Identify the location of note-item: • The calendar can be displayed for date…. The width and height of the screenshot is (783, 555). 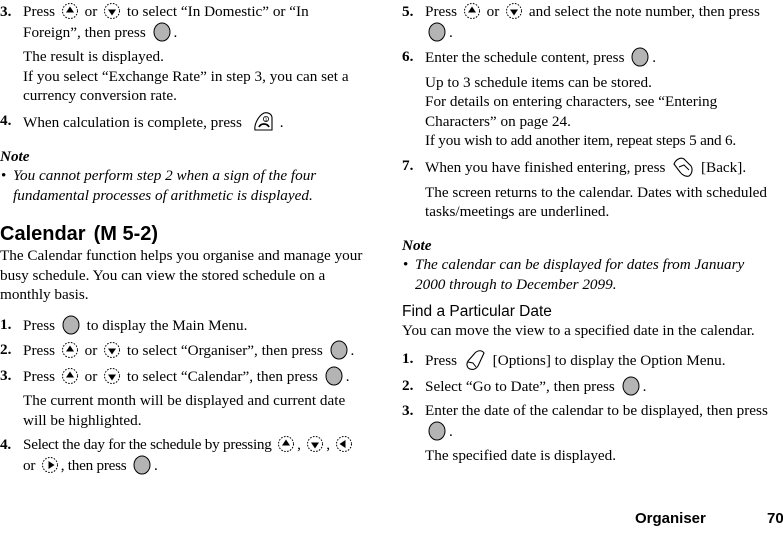
(587, 274).